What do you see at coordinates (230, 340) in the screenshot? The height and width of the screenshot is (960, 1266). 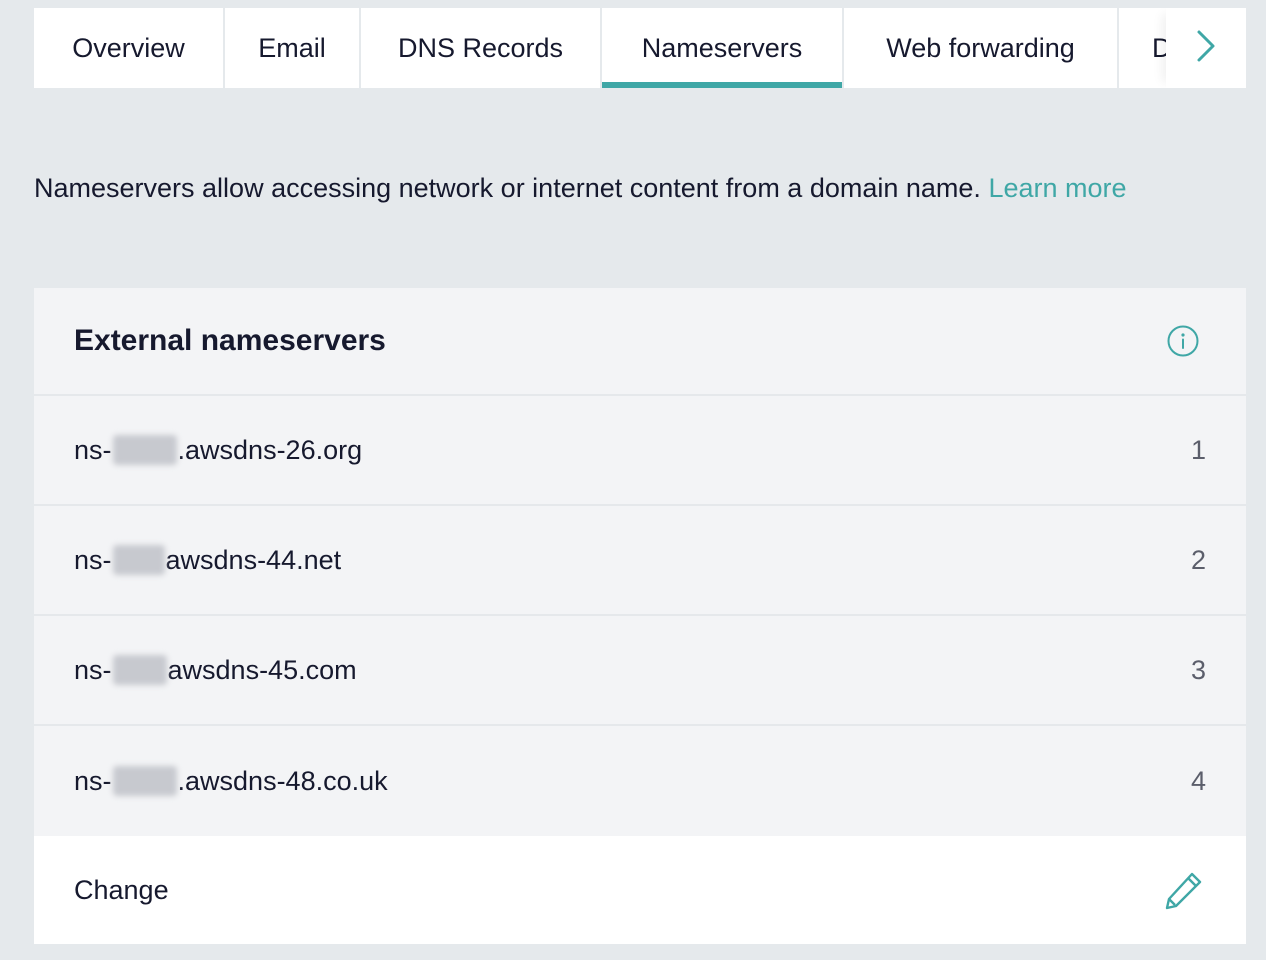 I see `card-title: External nameservers` at bounding box center [230, 340].